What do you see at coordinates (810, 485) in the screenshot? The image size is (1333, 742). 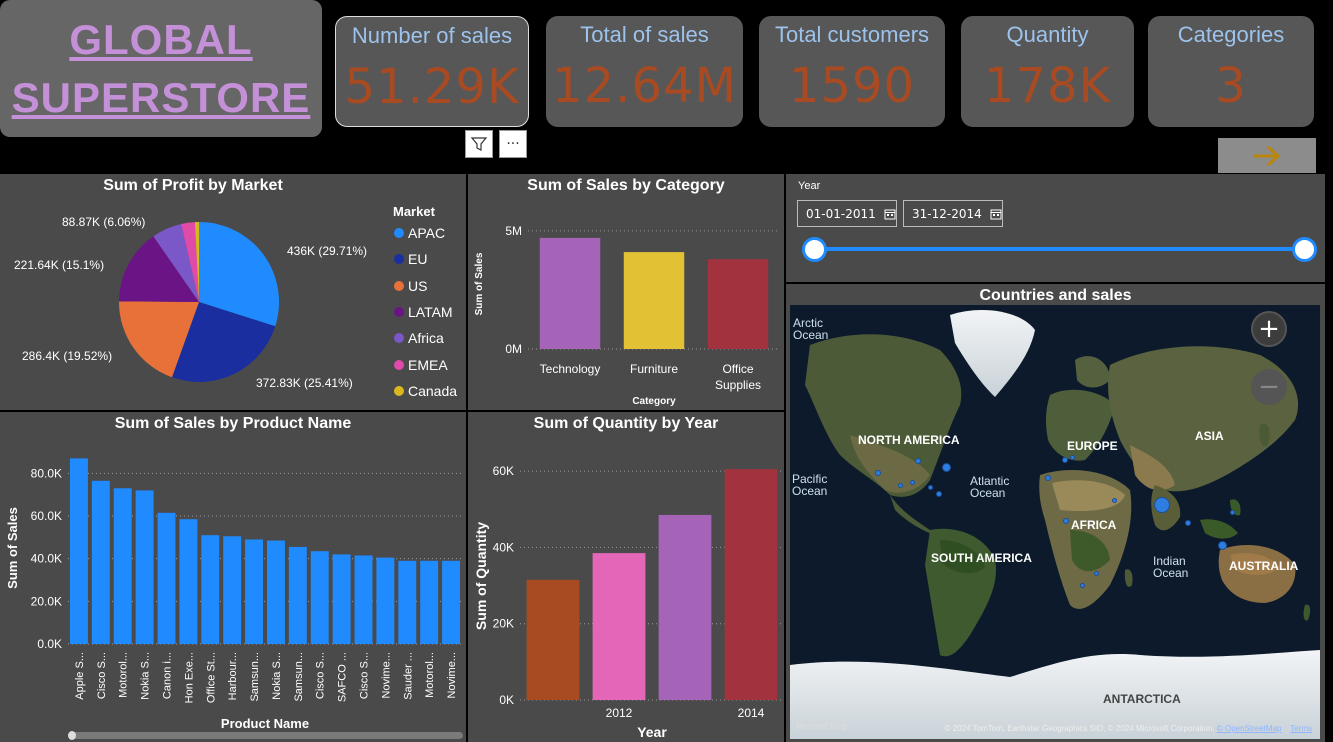 I see `ocean-label: Pacific Ocean` at bounding box center [810, 485].